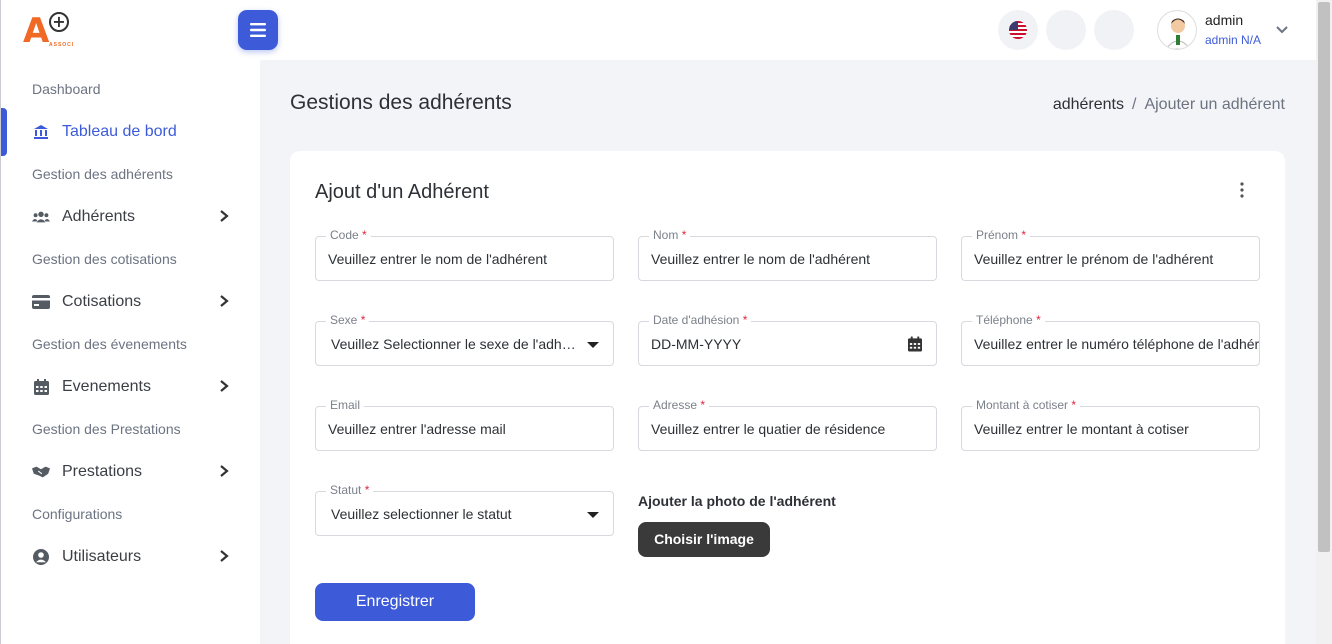 Image resolution: width=1332 pixels, height=644 pixels. I want to click on avatar, so click(1177, 30).